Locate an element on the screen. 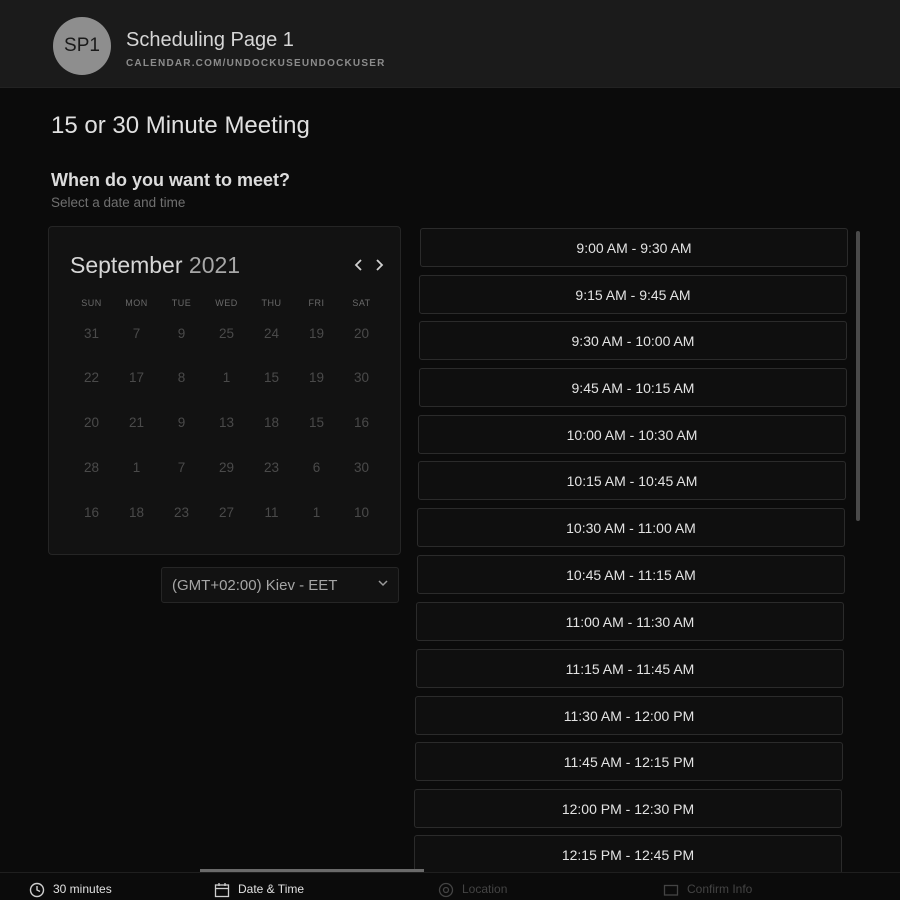 This screenshot has height=900, width=900. previous-month-button is located at coordinates (359, 265).